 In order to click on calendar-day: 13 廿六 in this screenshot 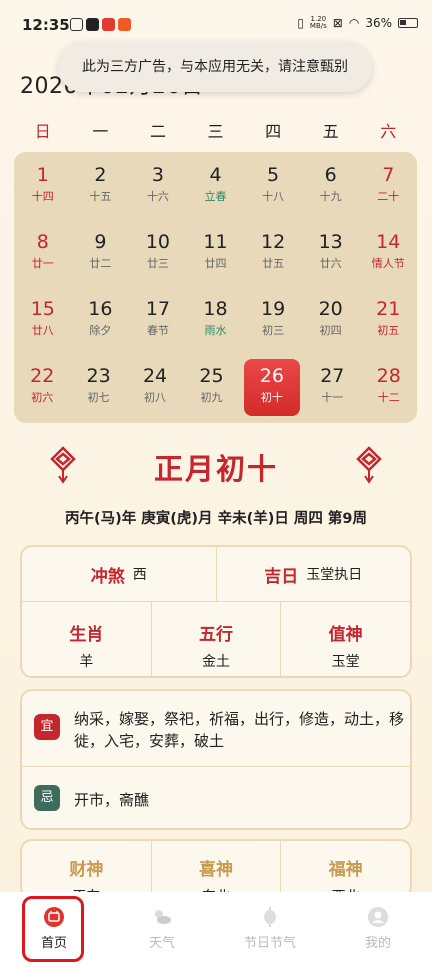, I will do `click(331, 252)`.